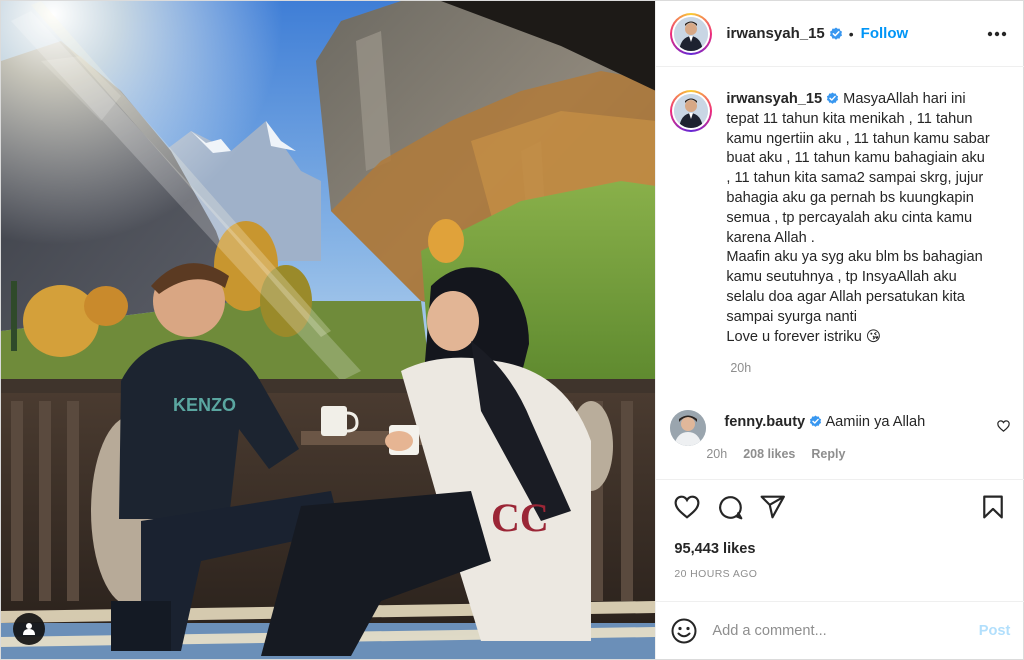 Image resolution: width=1024 pixels, height=660 pixels. What do you see at coordinates (731, 508) in the screenshot?
I see `comment-bubble-icon` at bounding box center [731, 508].